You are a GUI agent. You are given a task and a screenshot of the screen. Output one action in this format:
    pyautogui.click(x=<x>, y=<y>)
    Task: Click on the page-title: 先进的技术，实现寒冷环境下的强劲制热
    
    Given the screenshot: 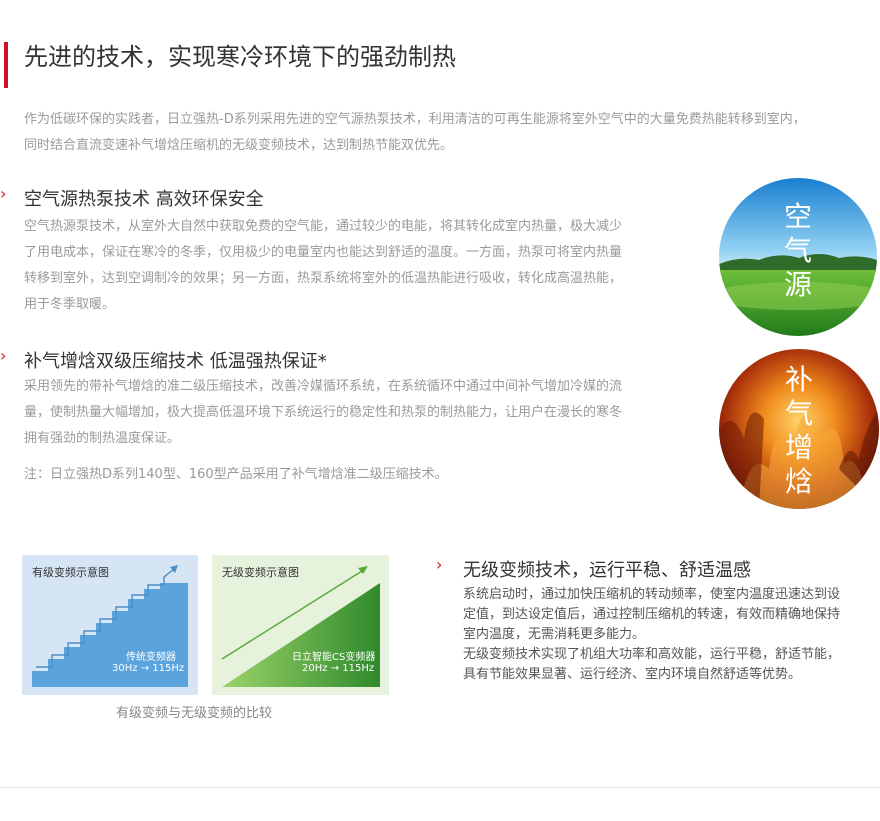 What is the action you would take?
    pyautogui.click(x=240, y=57)
    